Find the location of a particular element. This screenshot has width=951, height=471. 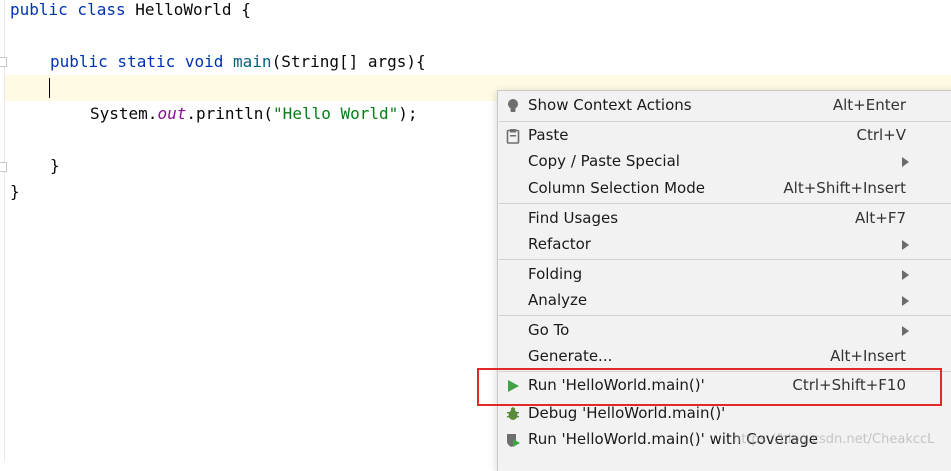

menu-item-label: Column Selection Mode is located at coordinates (616, 188).